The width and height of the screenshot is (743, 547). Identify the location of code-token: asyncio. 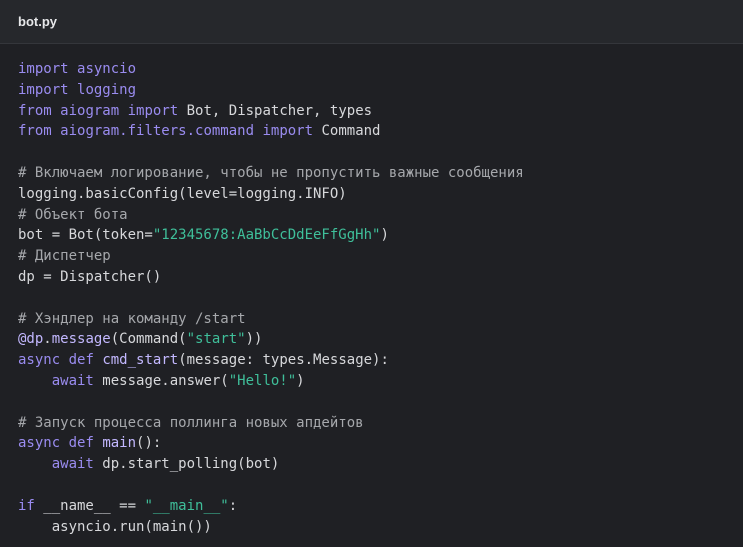
(107, 69).